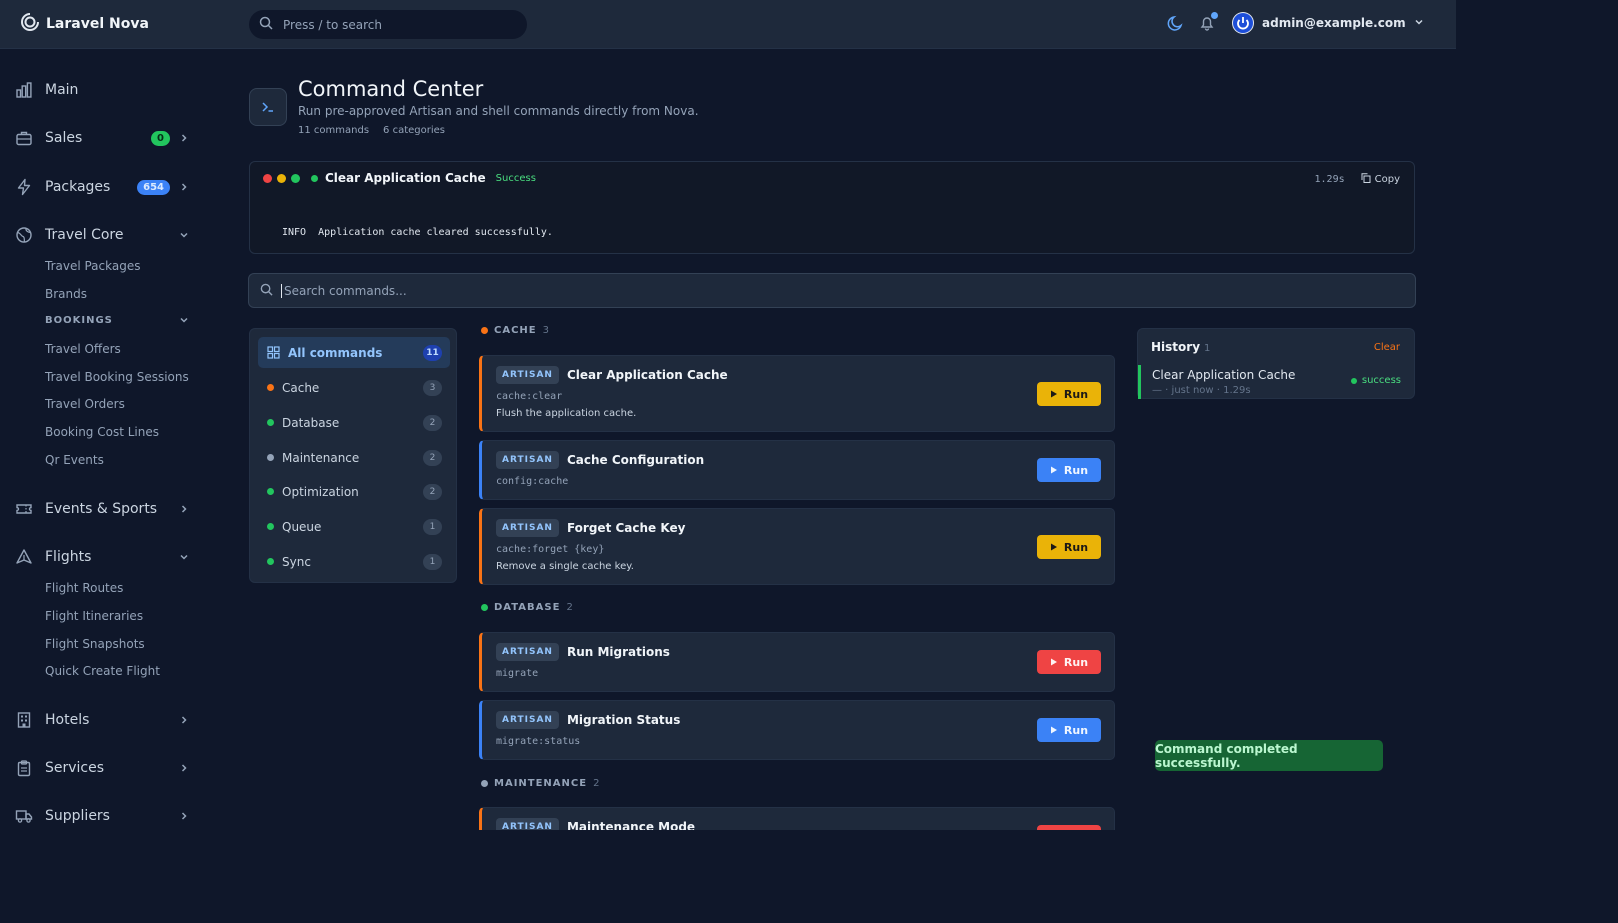 This screenshot has width=1618, height=923. What do you see at coordinates (1387, 179) in the screenshot?
I see `copy-label: Copy` at bounding box center [1387, 179].